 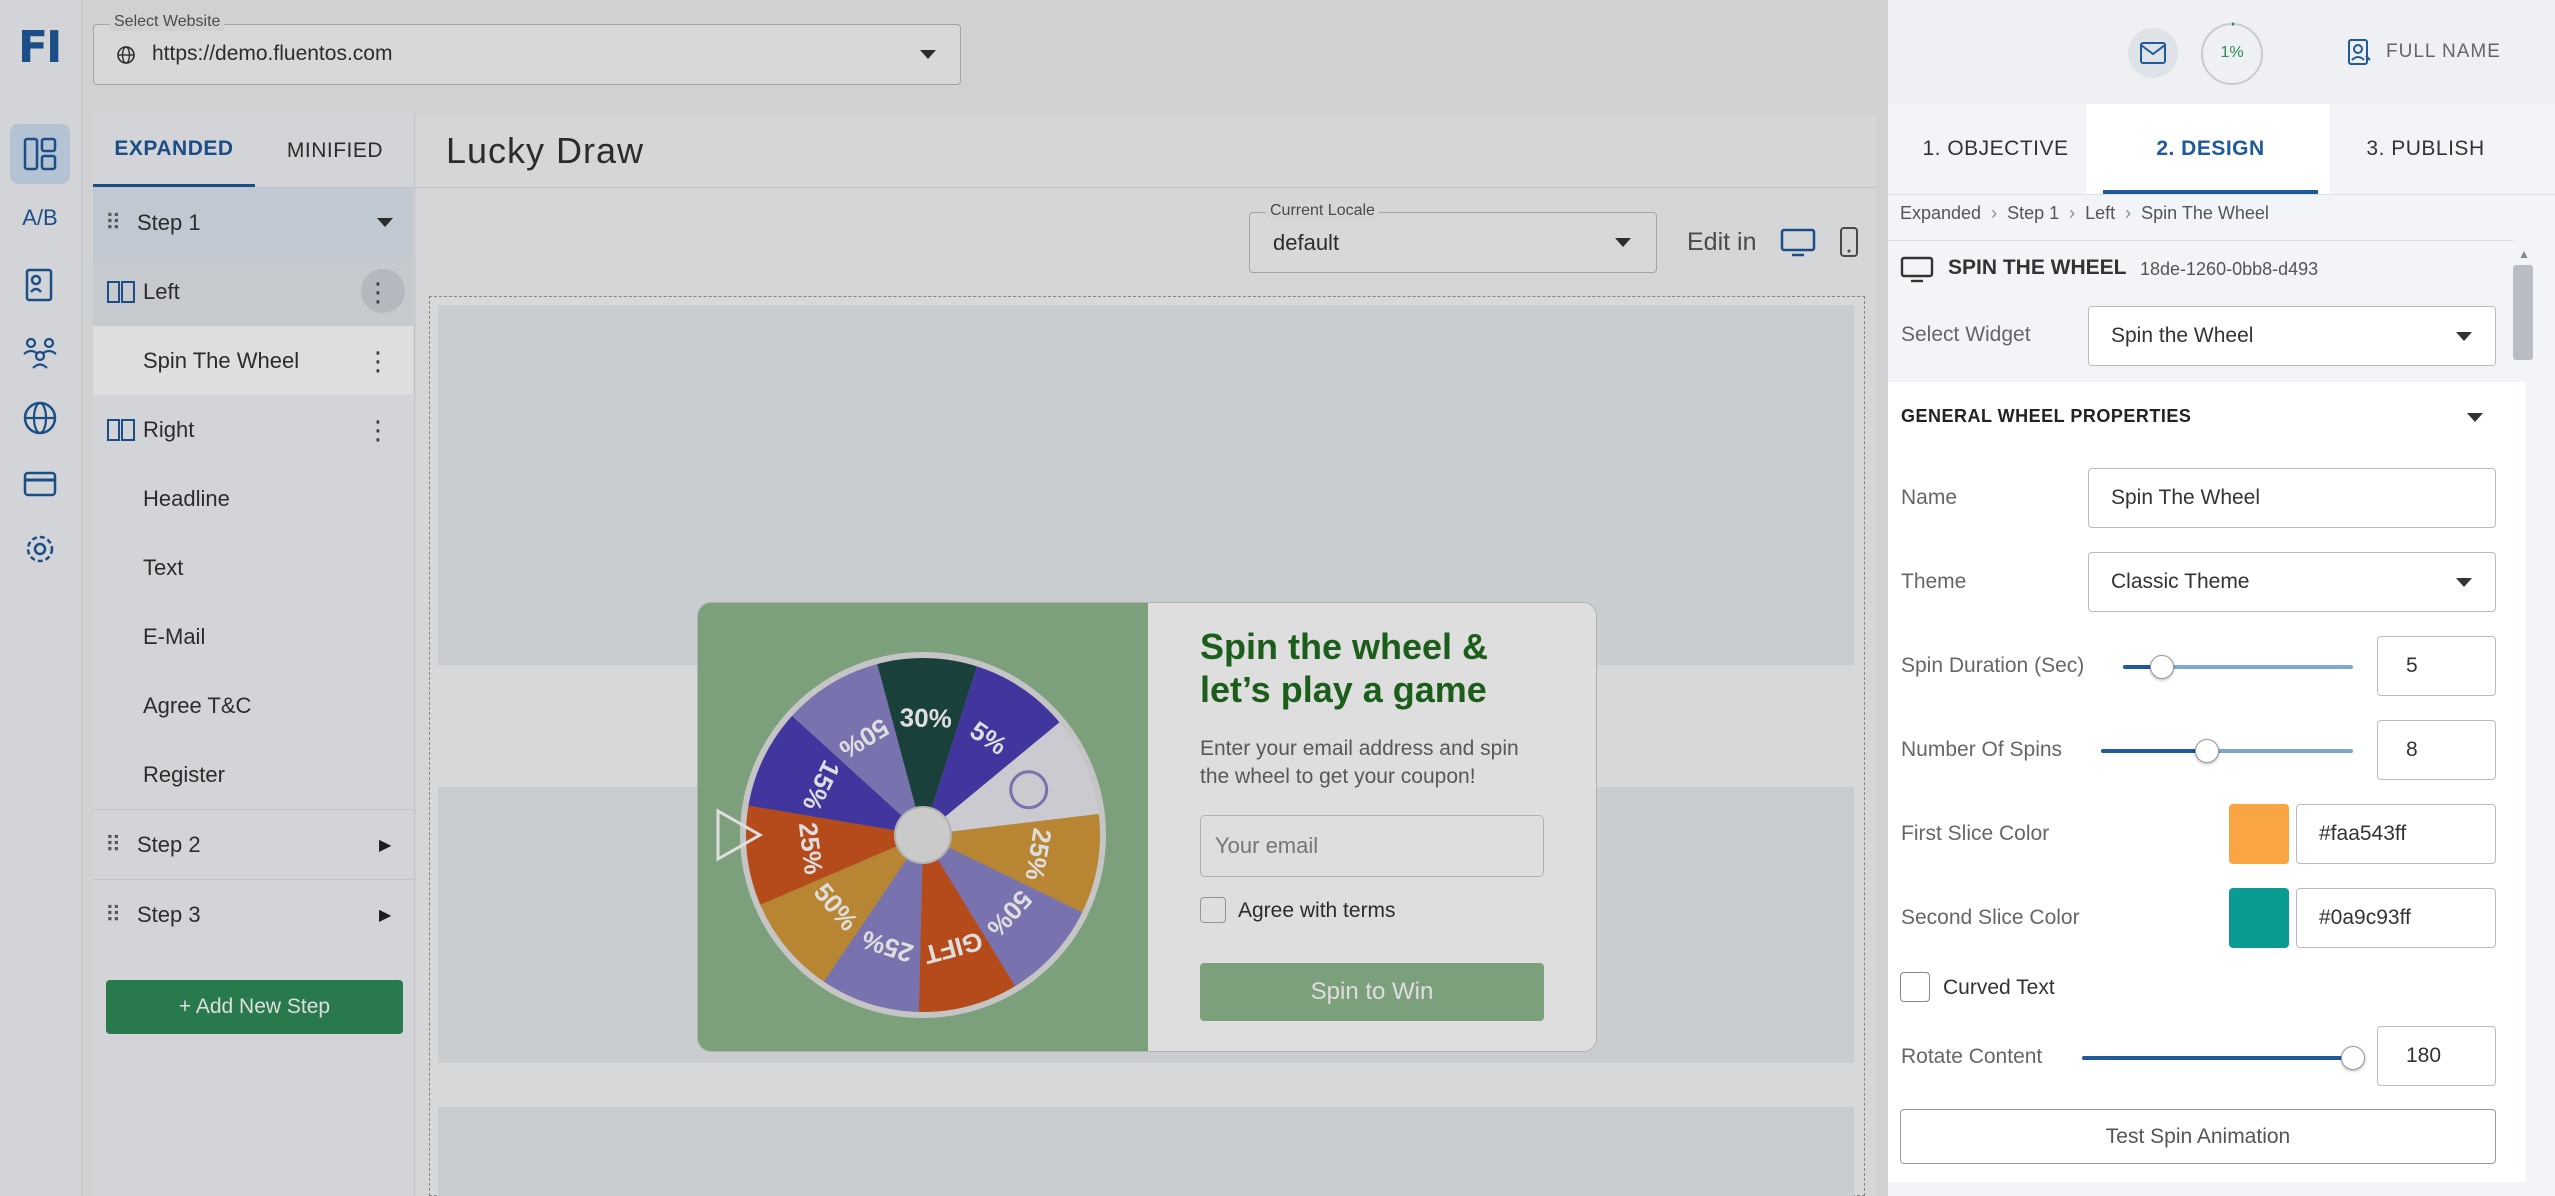 What do you see at coordinates (253, 844) in the screenshot?
I see `step-row-2: ⠿ Step 2 ▶` at bounding box center [253, 844].